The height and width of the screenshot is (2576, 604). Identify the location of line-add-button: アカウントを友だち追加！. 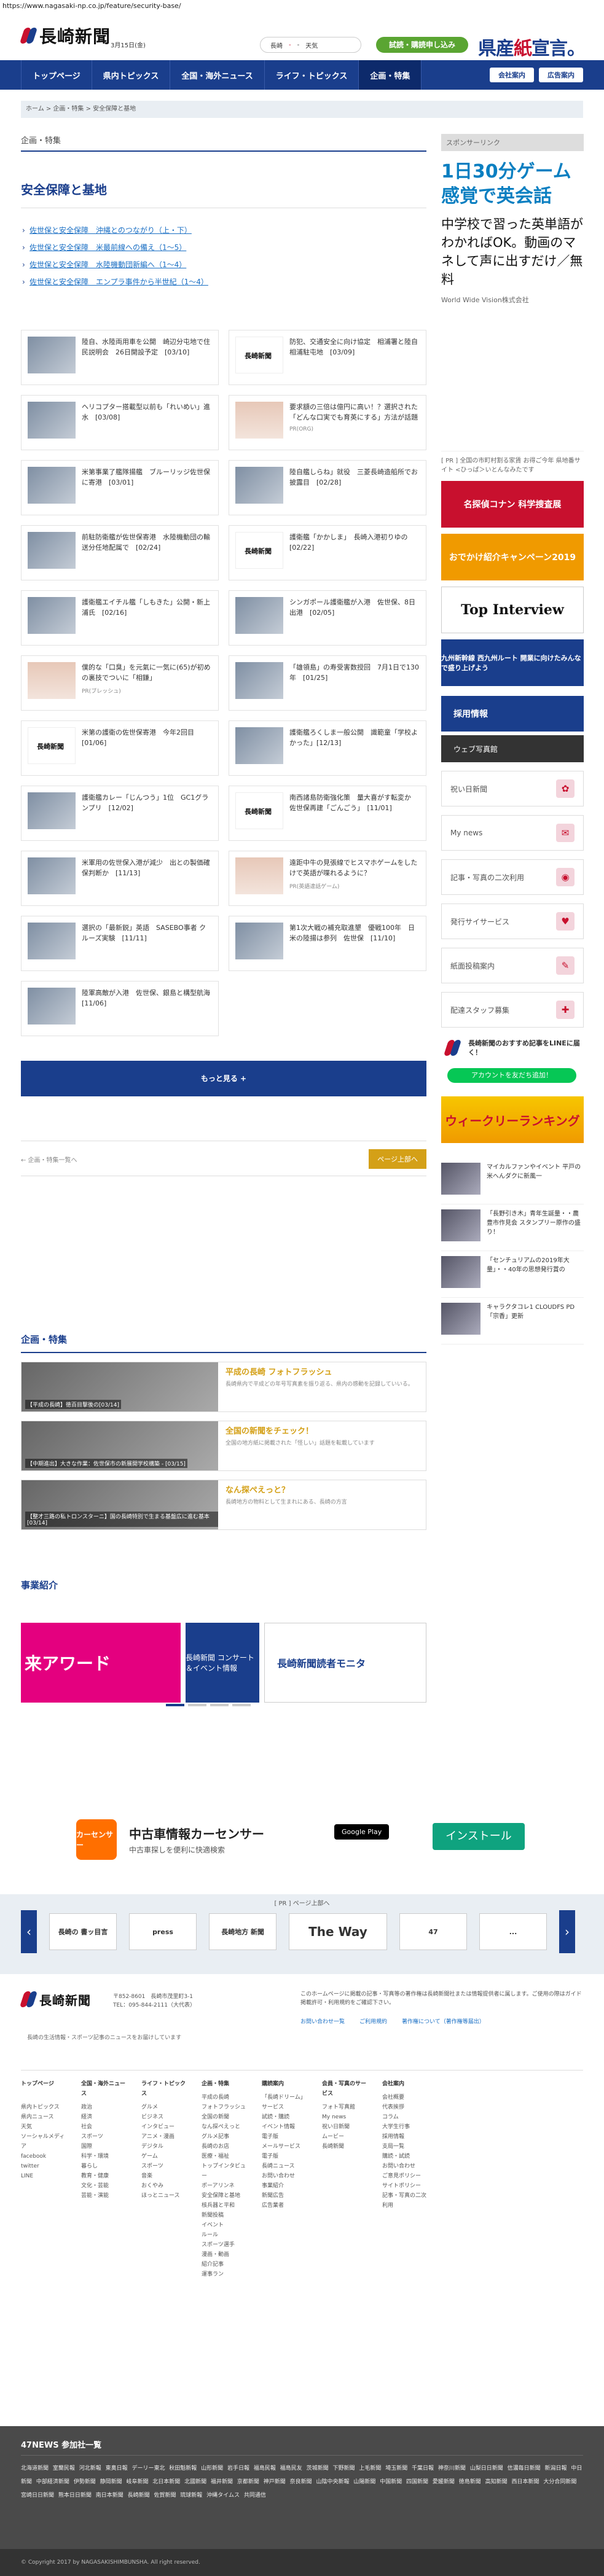
(511, 1075).